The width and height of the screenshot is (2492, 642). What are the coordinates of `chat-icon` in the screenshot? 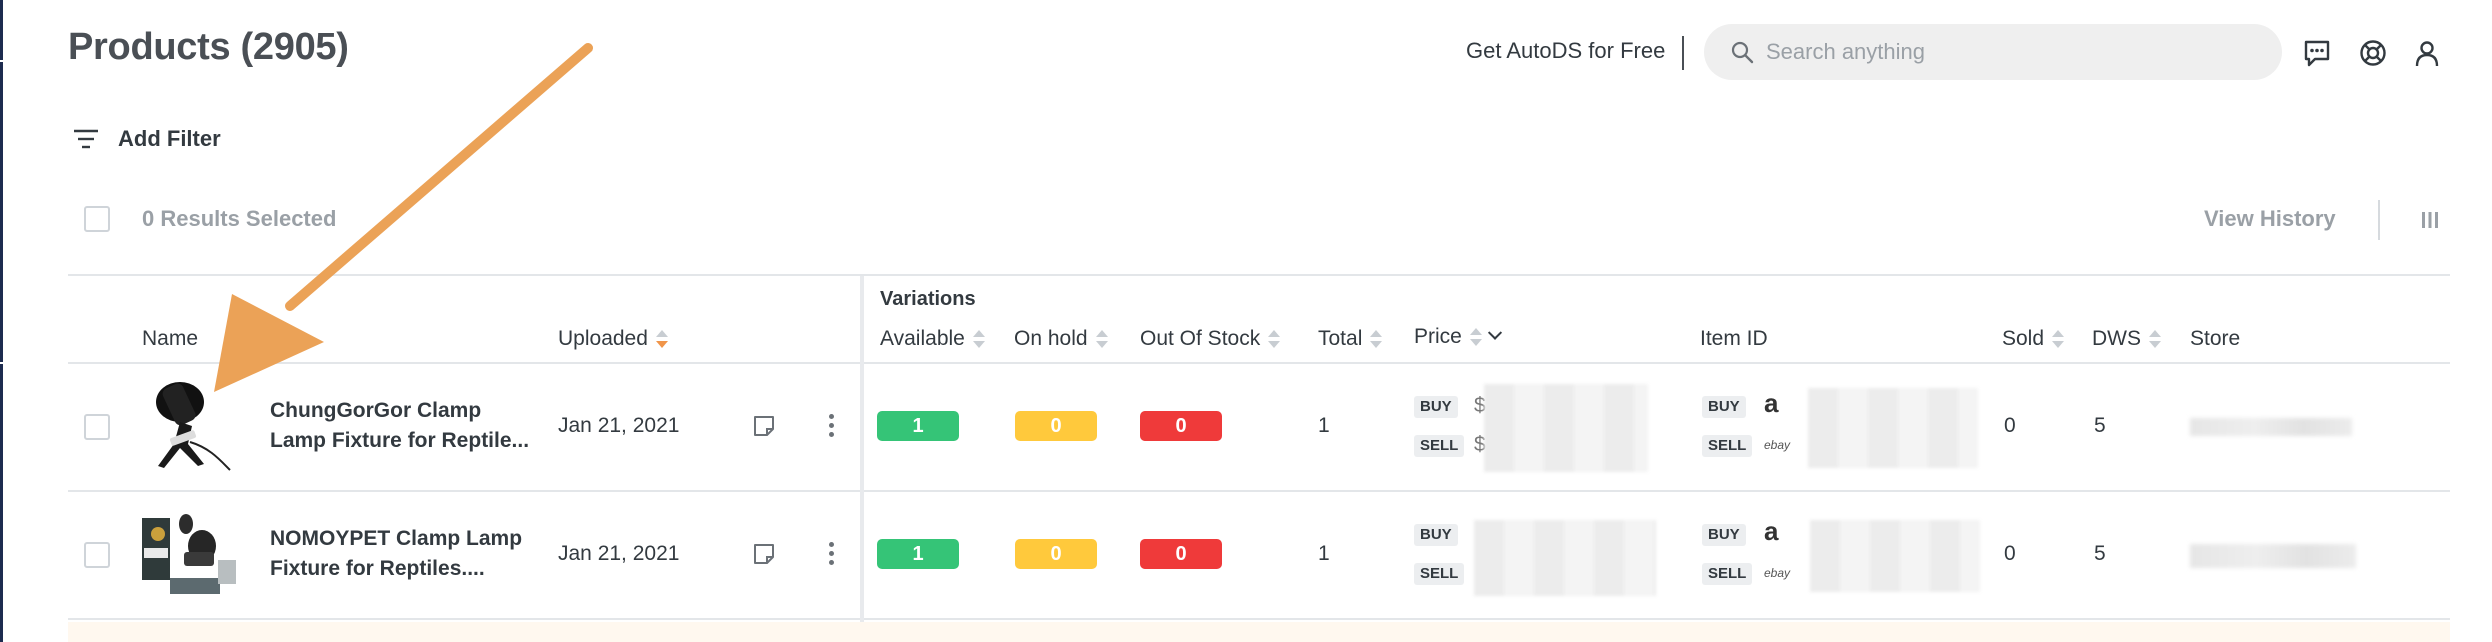 It's located at (2317, 53).